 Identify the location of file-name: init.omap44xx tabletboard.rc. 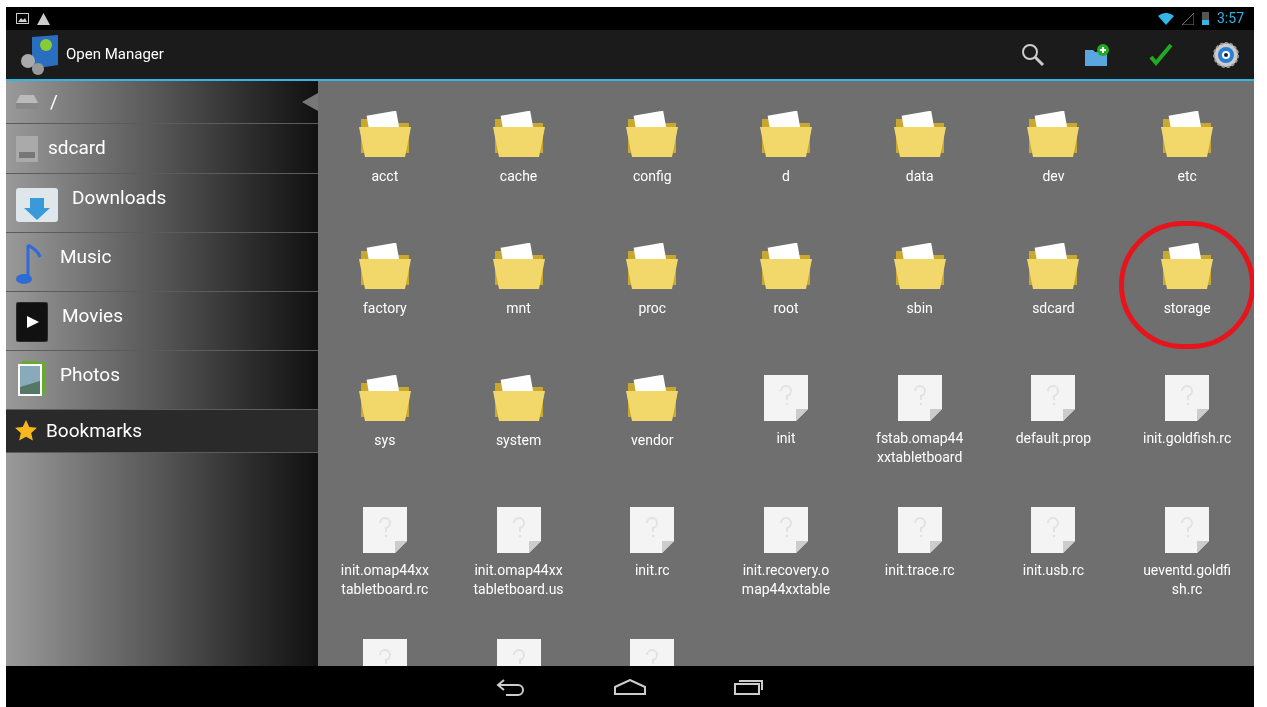
(384, 580).